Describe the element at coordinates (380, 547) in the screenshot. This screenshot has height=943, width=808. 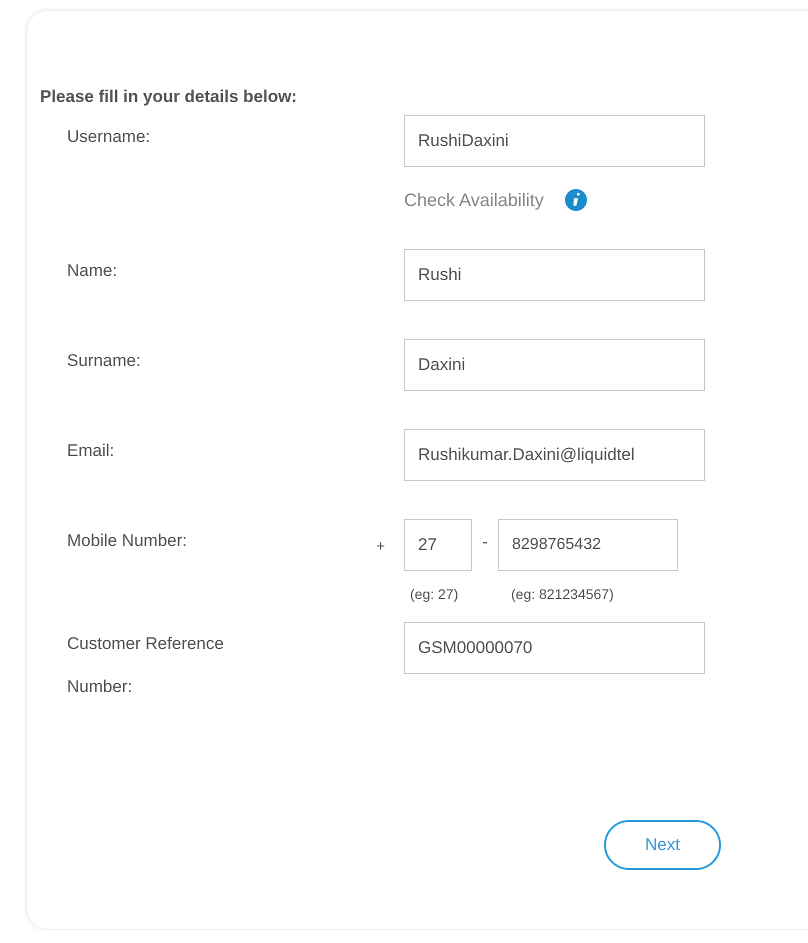
I see `plus-sign: +` at that location.